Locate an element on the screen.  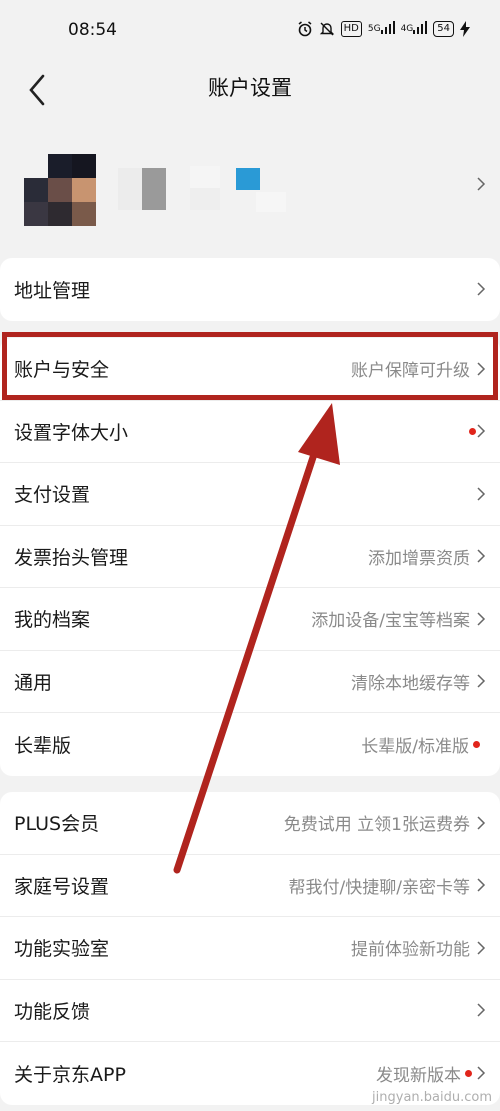
row-label: 通用 is located at coordinates (33, 682).